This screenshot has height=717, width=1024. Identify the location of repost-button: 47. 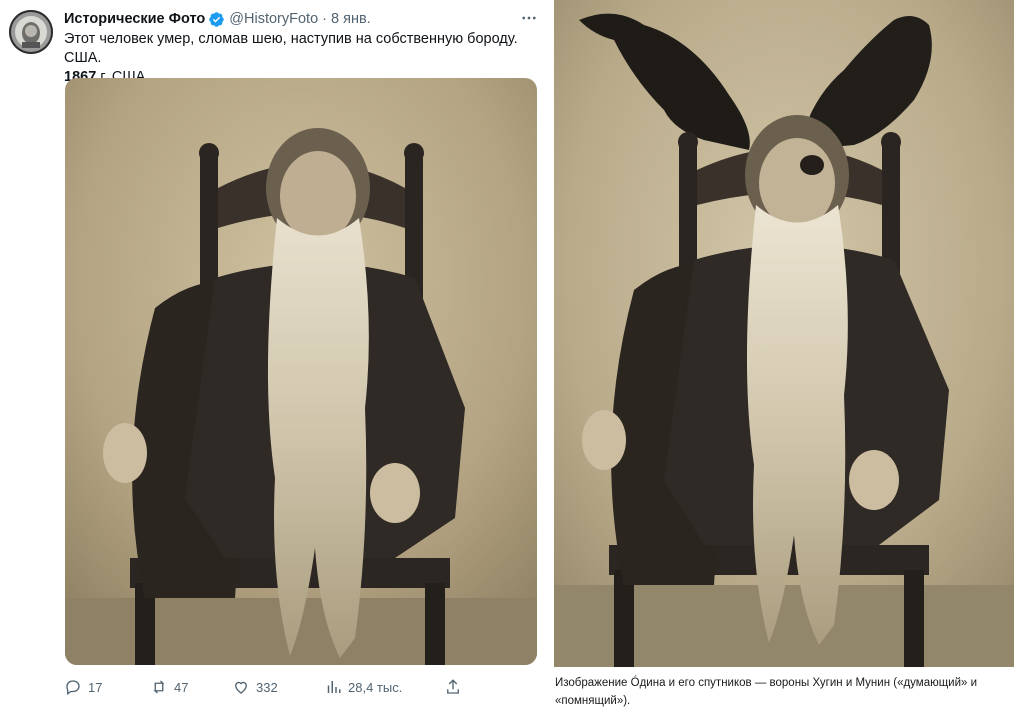
(169, 687).